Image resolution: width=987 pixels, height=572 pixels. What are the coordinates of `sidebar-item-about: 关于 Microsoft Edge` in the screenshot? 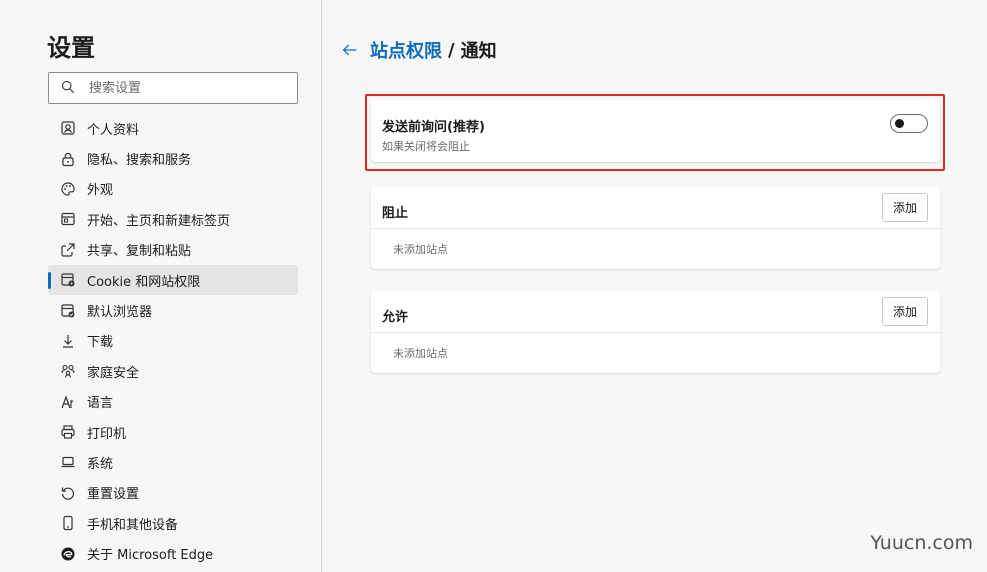 It's located at (173, 553).